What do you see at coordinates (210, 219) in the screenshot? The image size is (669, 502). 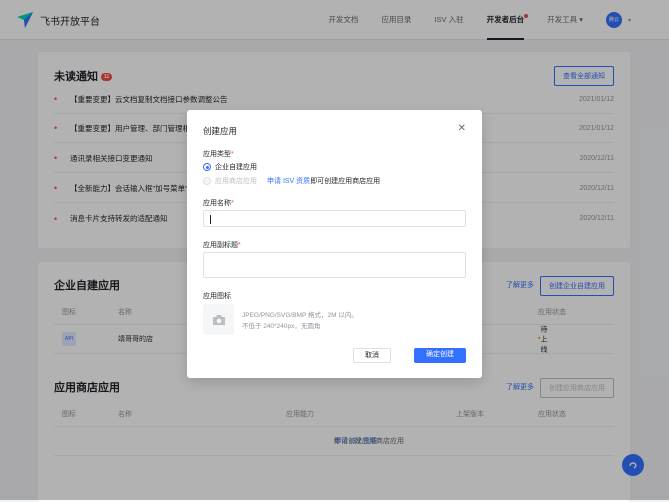 I see `text-cursor` at bounding box center [210, 219].